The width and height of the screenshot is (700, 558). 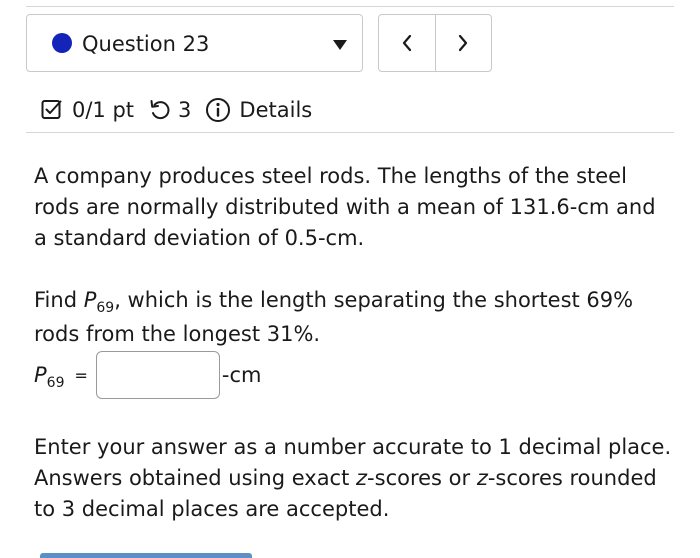 I want to click on answer-unit: -cm, so click(x=241, y=375).